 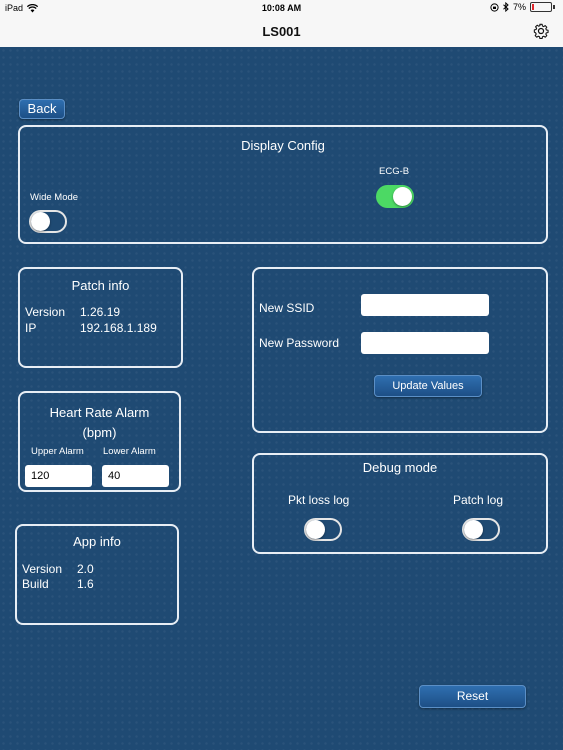 What do you see at coordinates (541, 7) in the screenshot?
I see `battery-icon` at bounding box center [541, 7].